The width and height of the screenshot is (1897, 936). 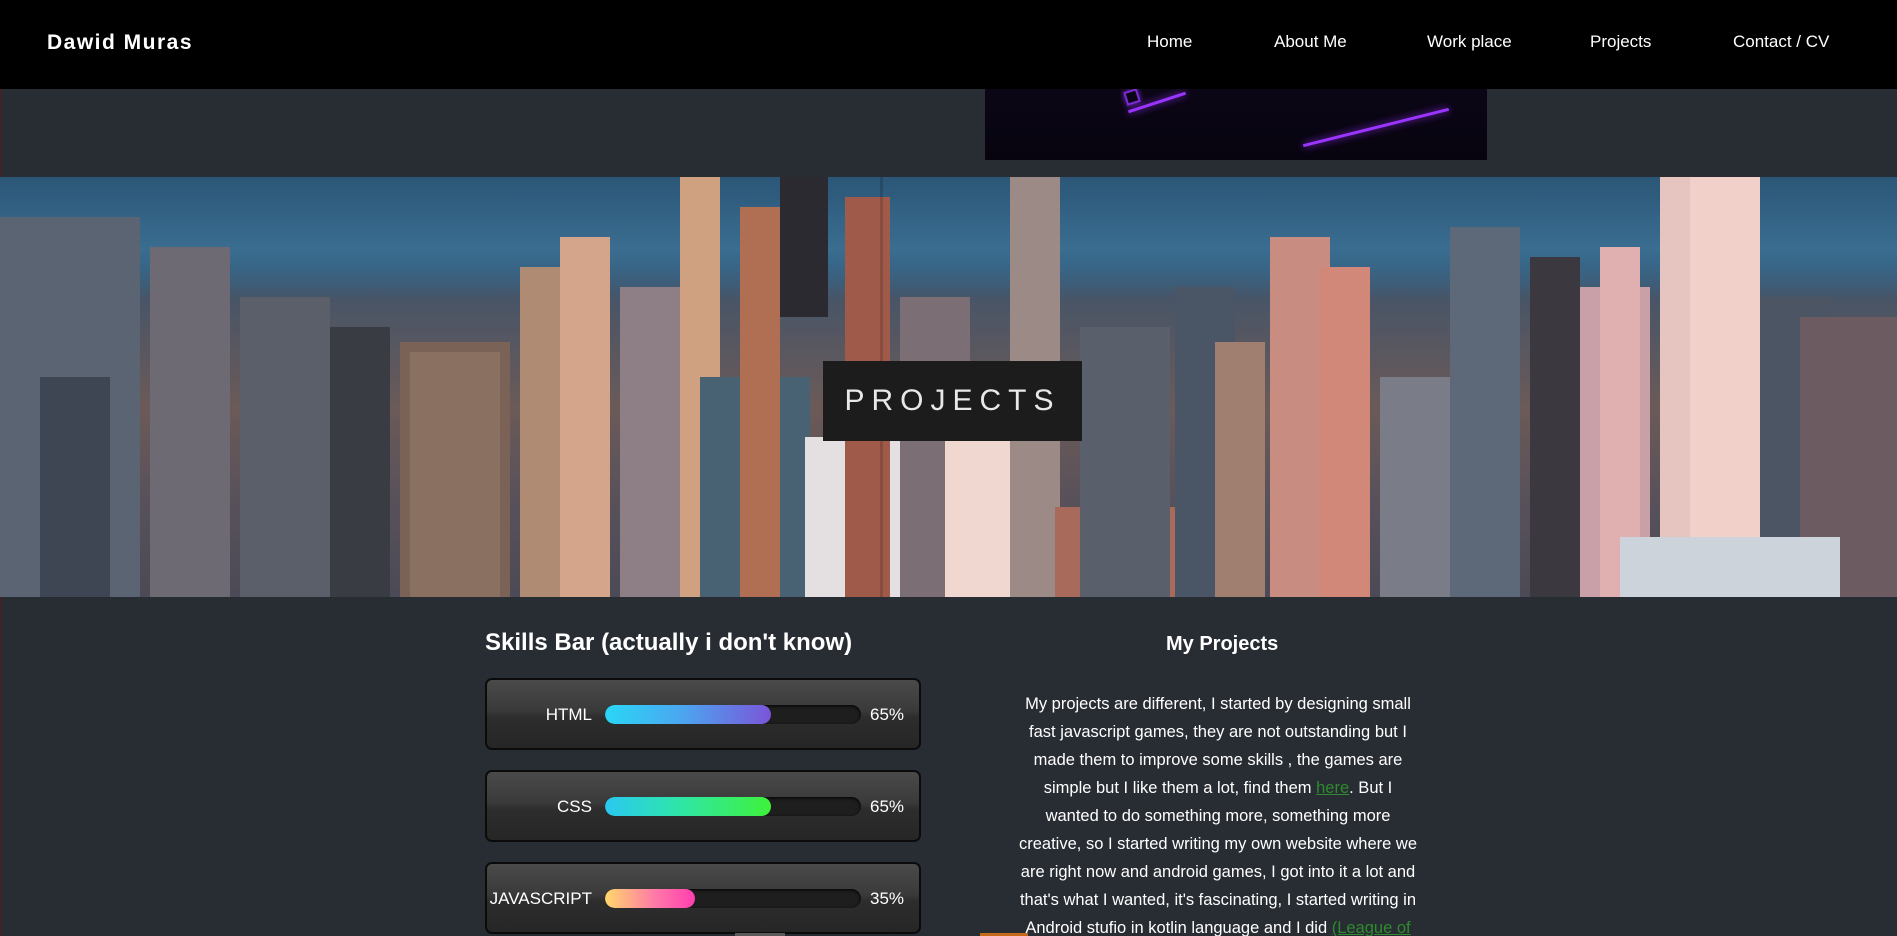 What do you see at coordinates (1469, 42) in the screenshot?
I see `nav-link-work-place: Work place` at bounding box center [1469, 42].